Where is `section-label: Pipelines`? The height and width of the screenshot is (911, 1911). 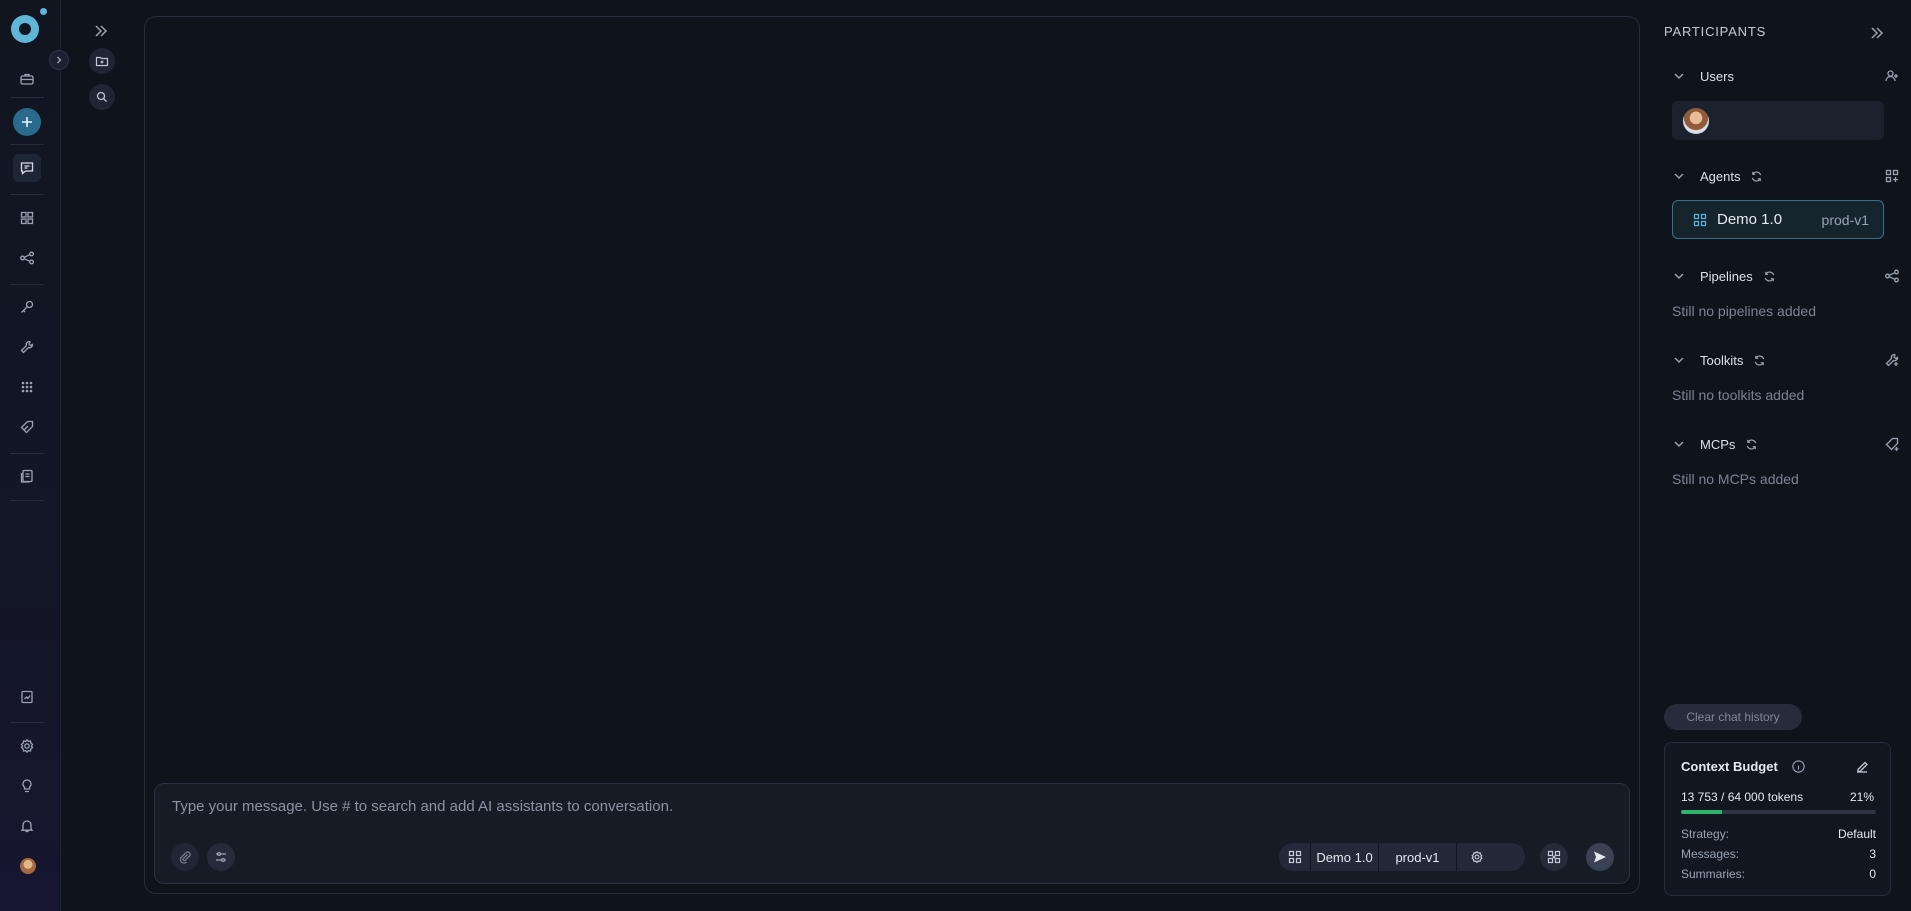
section-label: Pipelines is located at coordinates (1726, 276).